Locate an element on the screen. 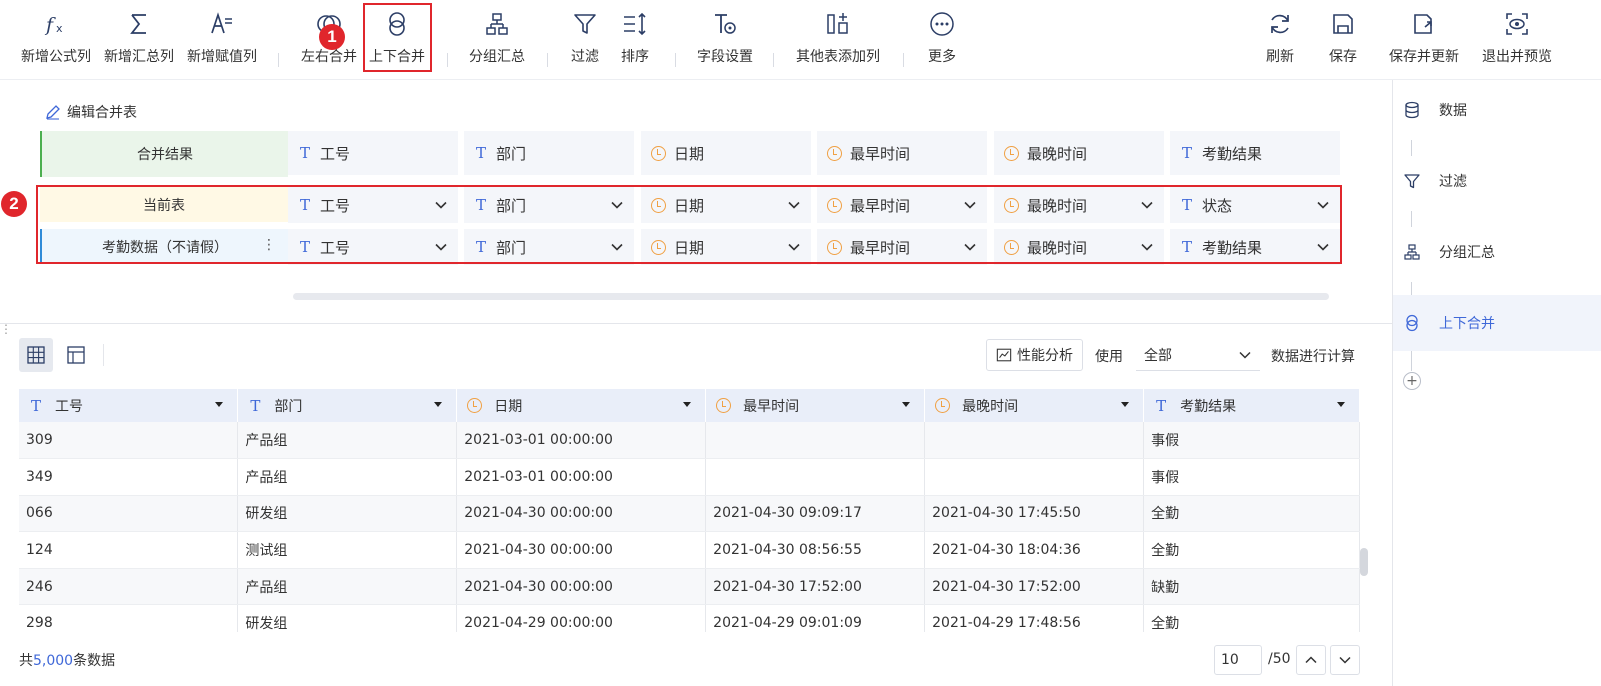 This screenshot has width=1601, height=686. refresh-button: 刷新 is located at coordinates (1280, 38).